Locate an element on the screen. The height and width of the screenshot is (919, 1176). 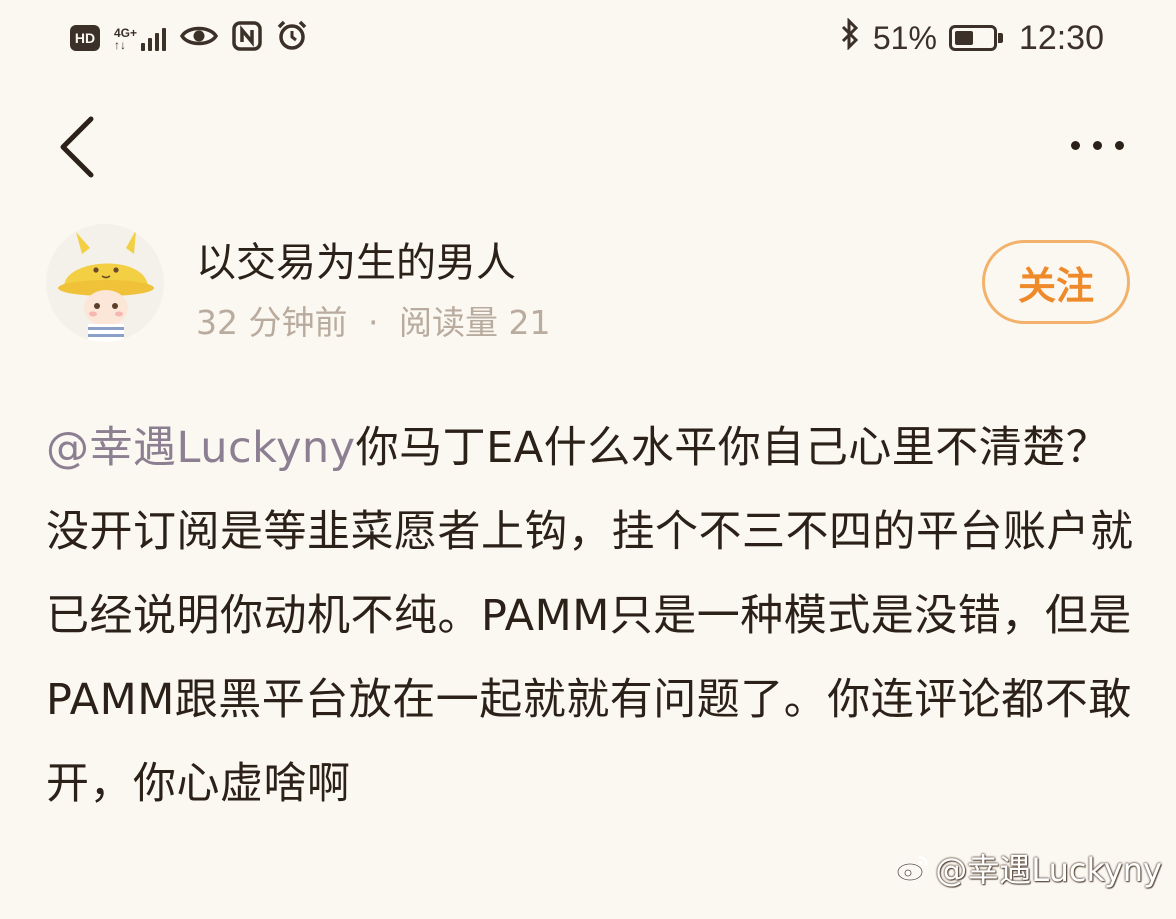
follow-button: 关注 is located at coordinates (1056, 282).